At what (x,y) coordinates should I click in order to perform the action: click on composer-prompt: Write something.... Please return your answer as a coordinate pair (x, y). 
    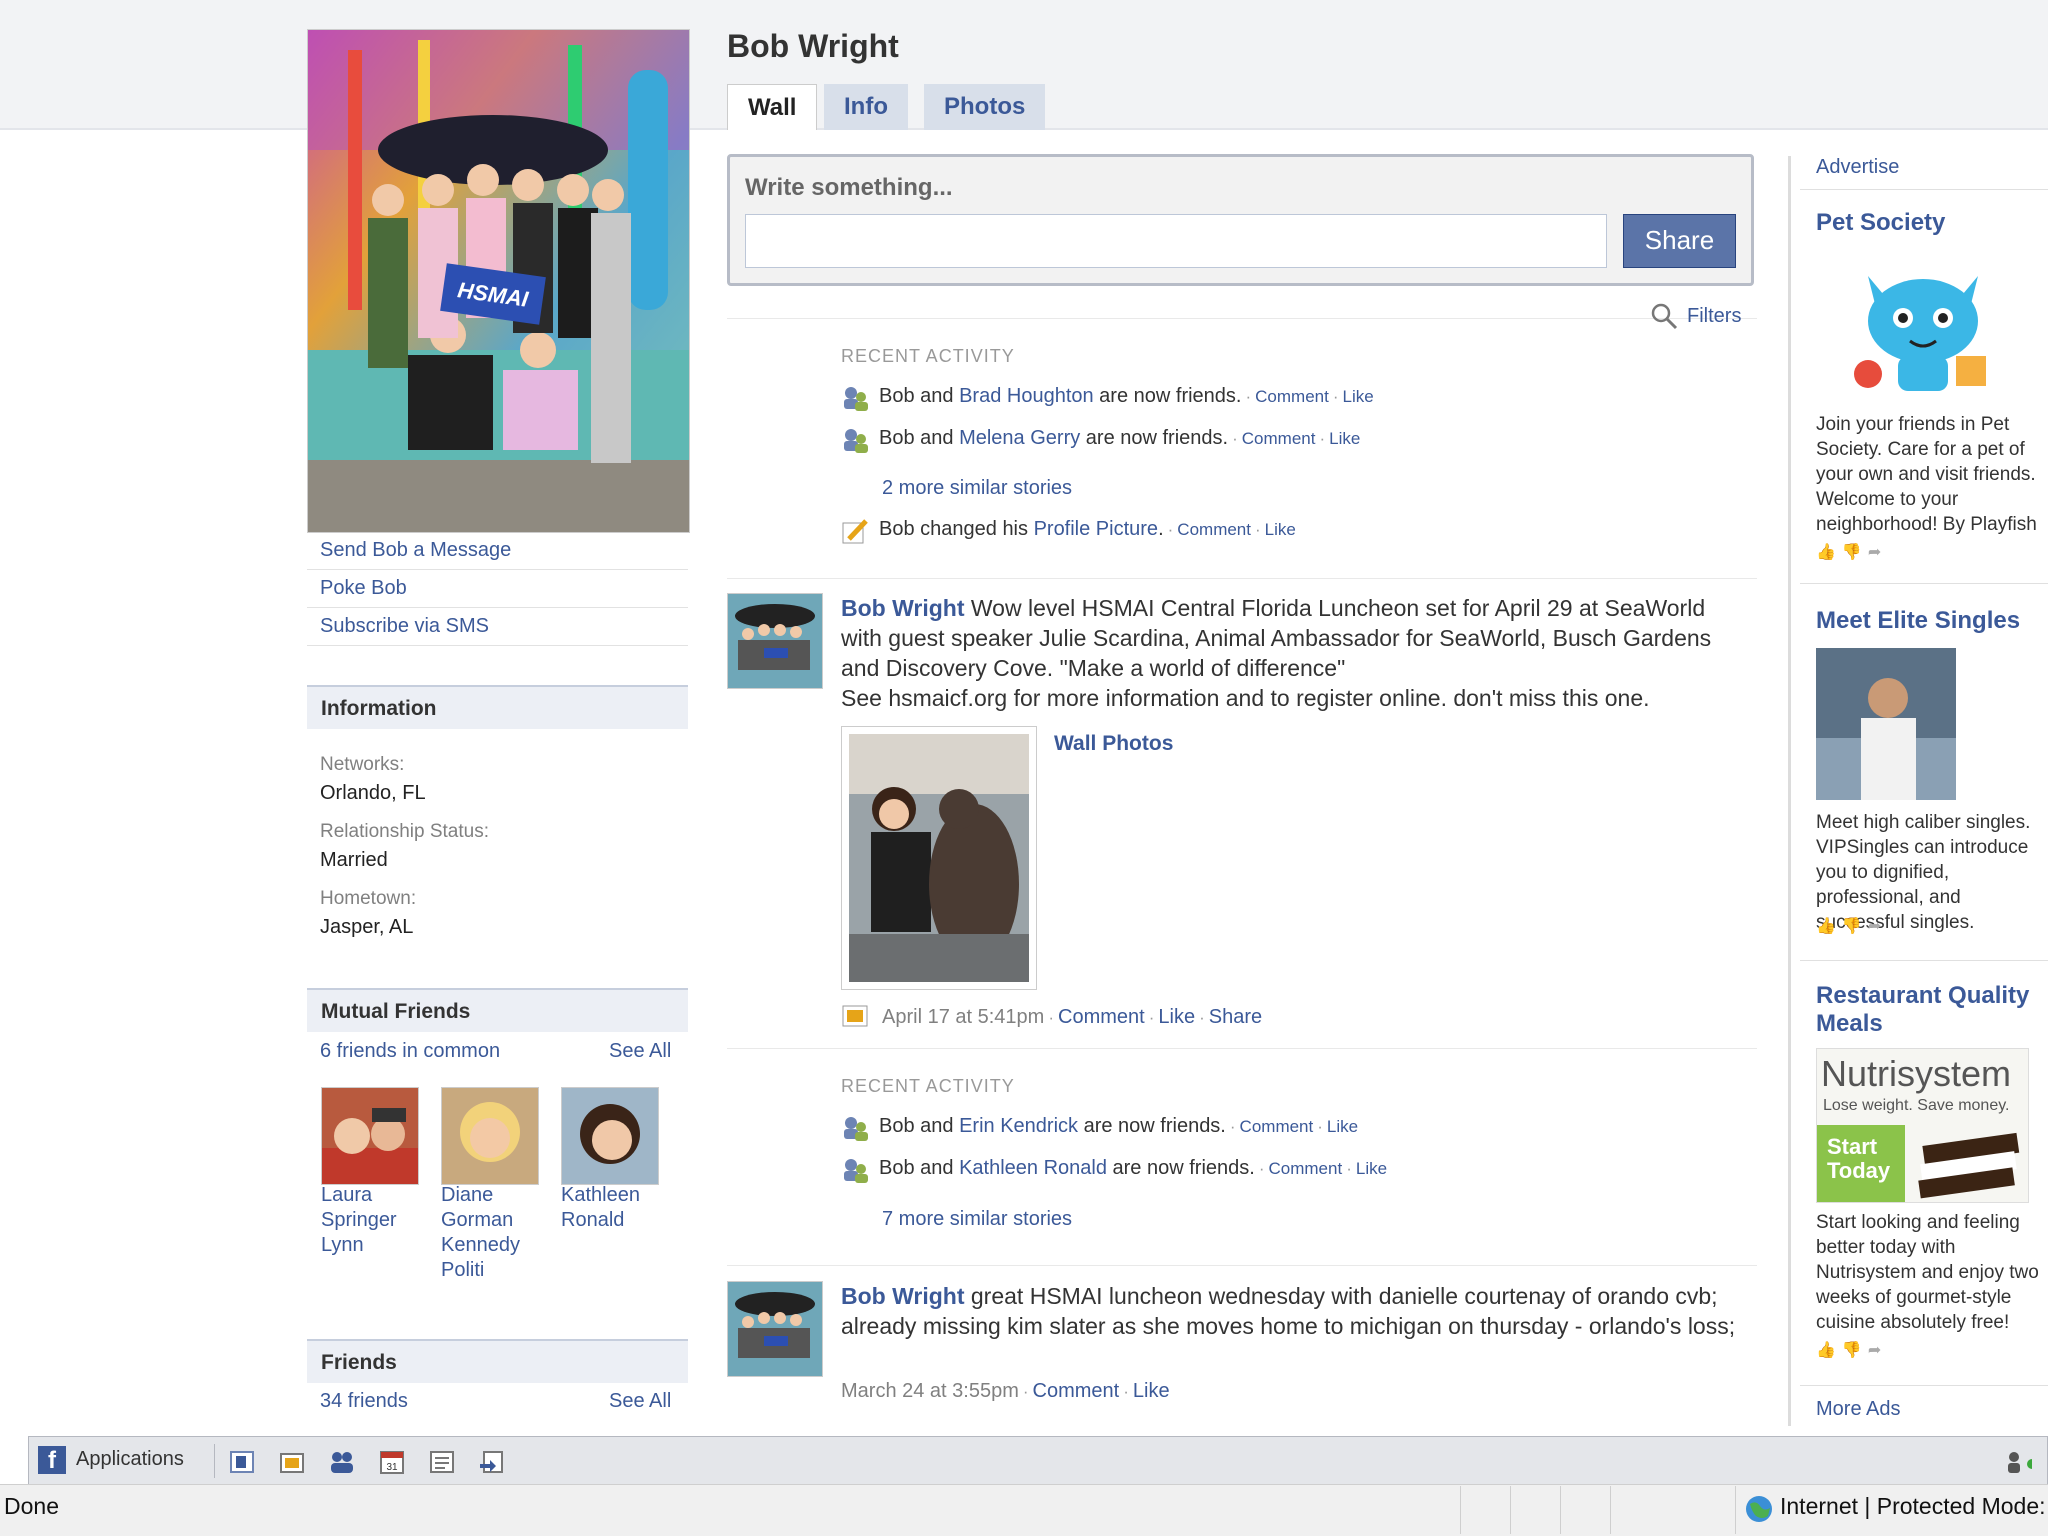
    Looking at the image, I should click on (849, 187).